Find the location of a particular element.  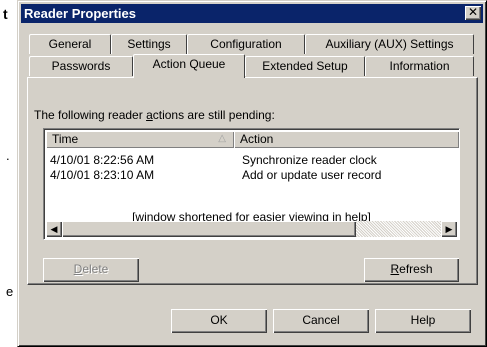

background-text-fragment: e is located at coordinates (10, 291).